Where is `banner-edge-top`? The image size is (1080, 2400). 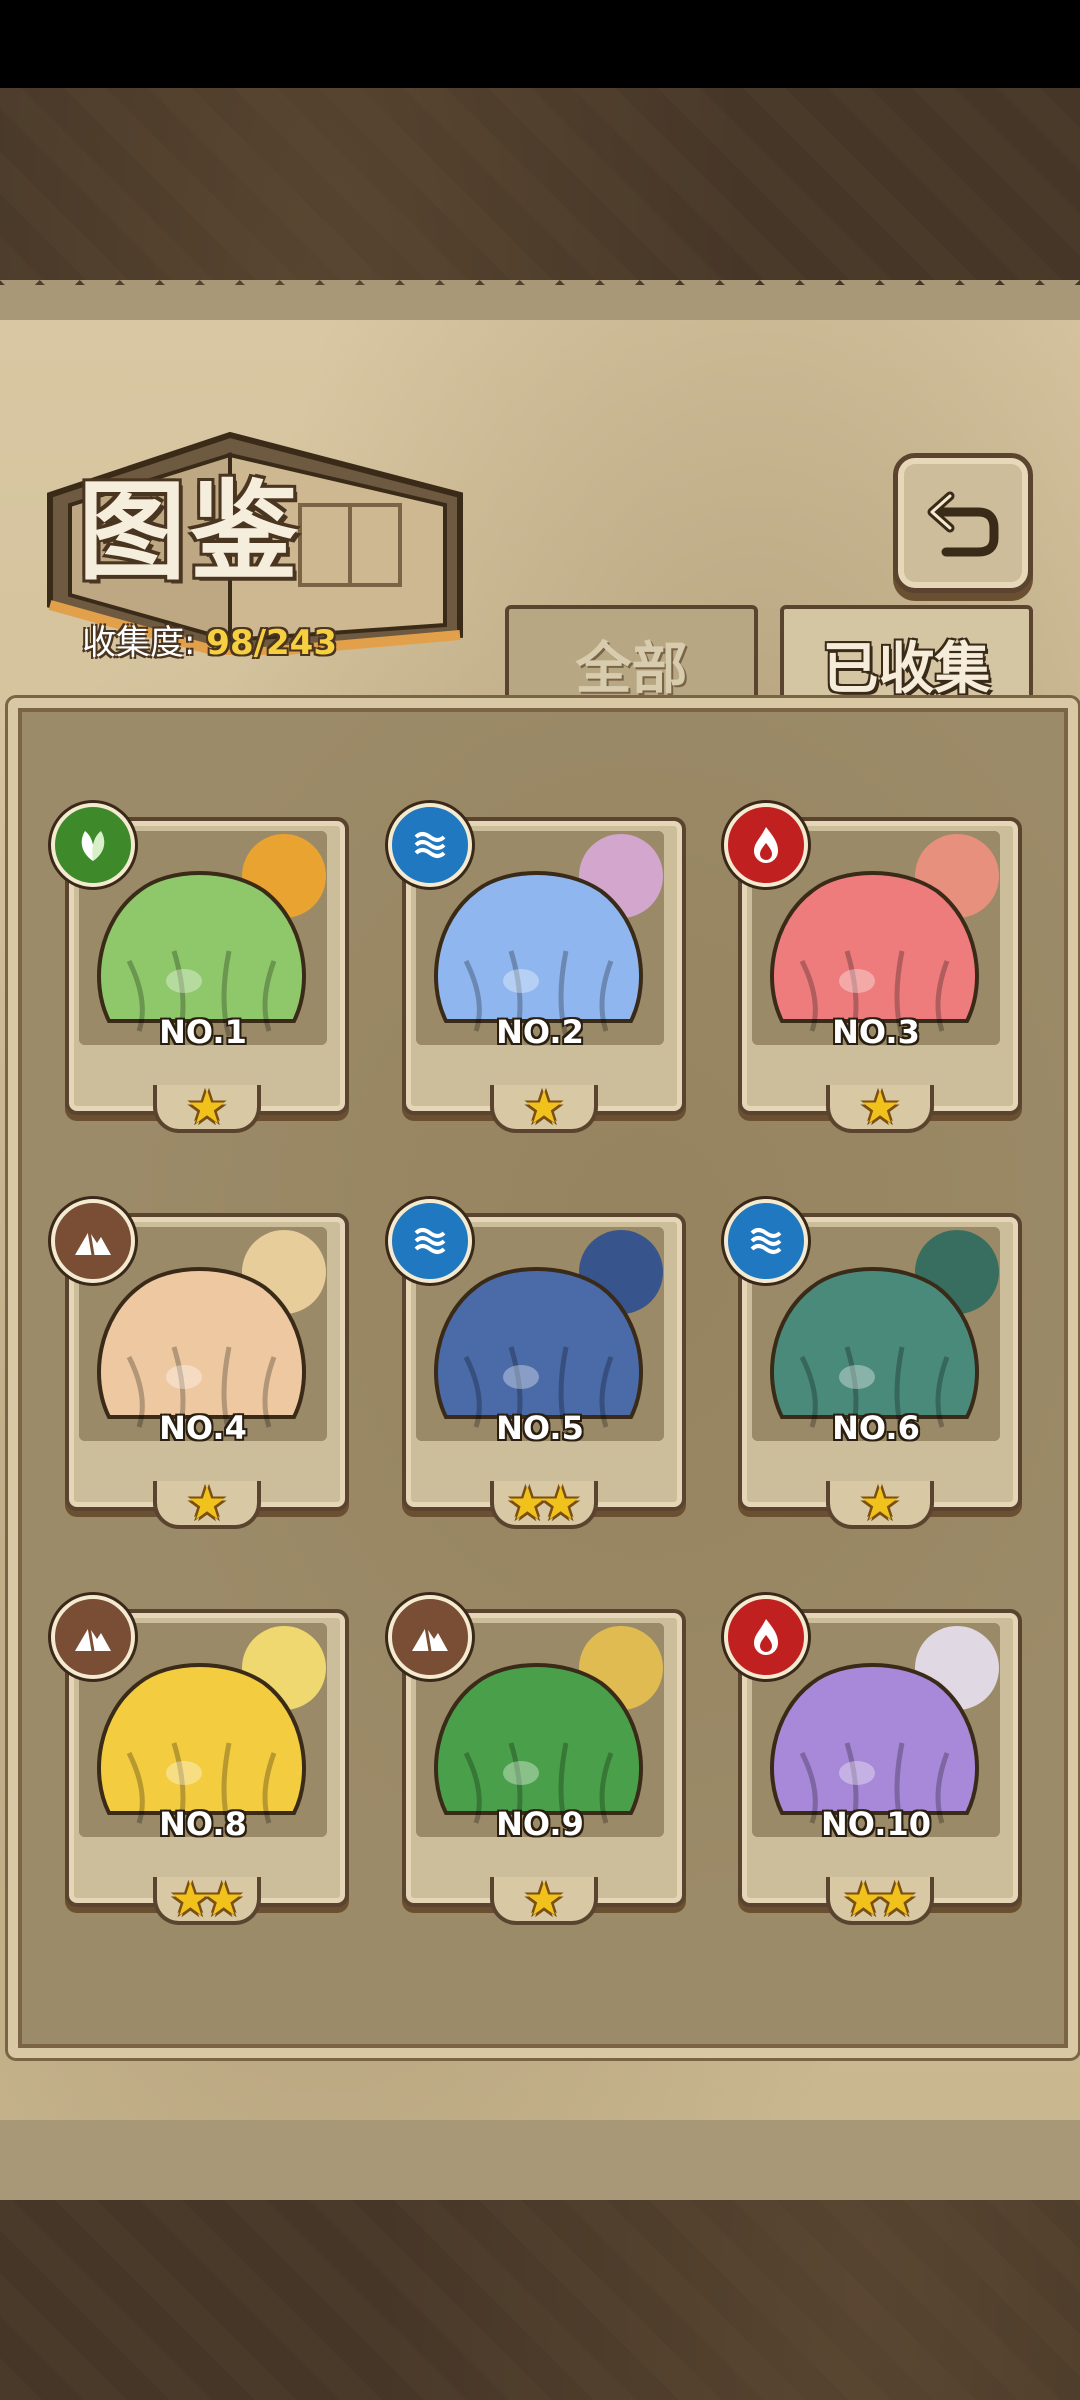
banner-edge-top is located at coordinates (540, 300).